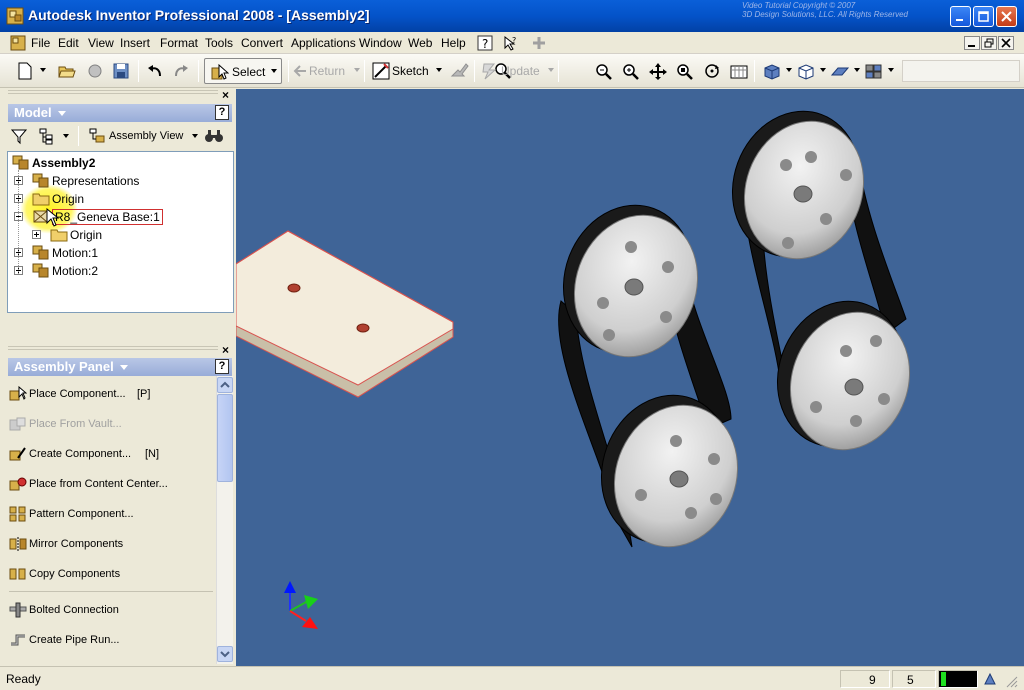  What do you see at coordinates (989, 43) in the screenshot?
I see `document-restore-button` at bounding box center [989, 43].